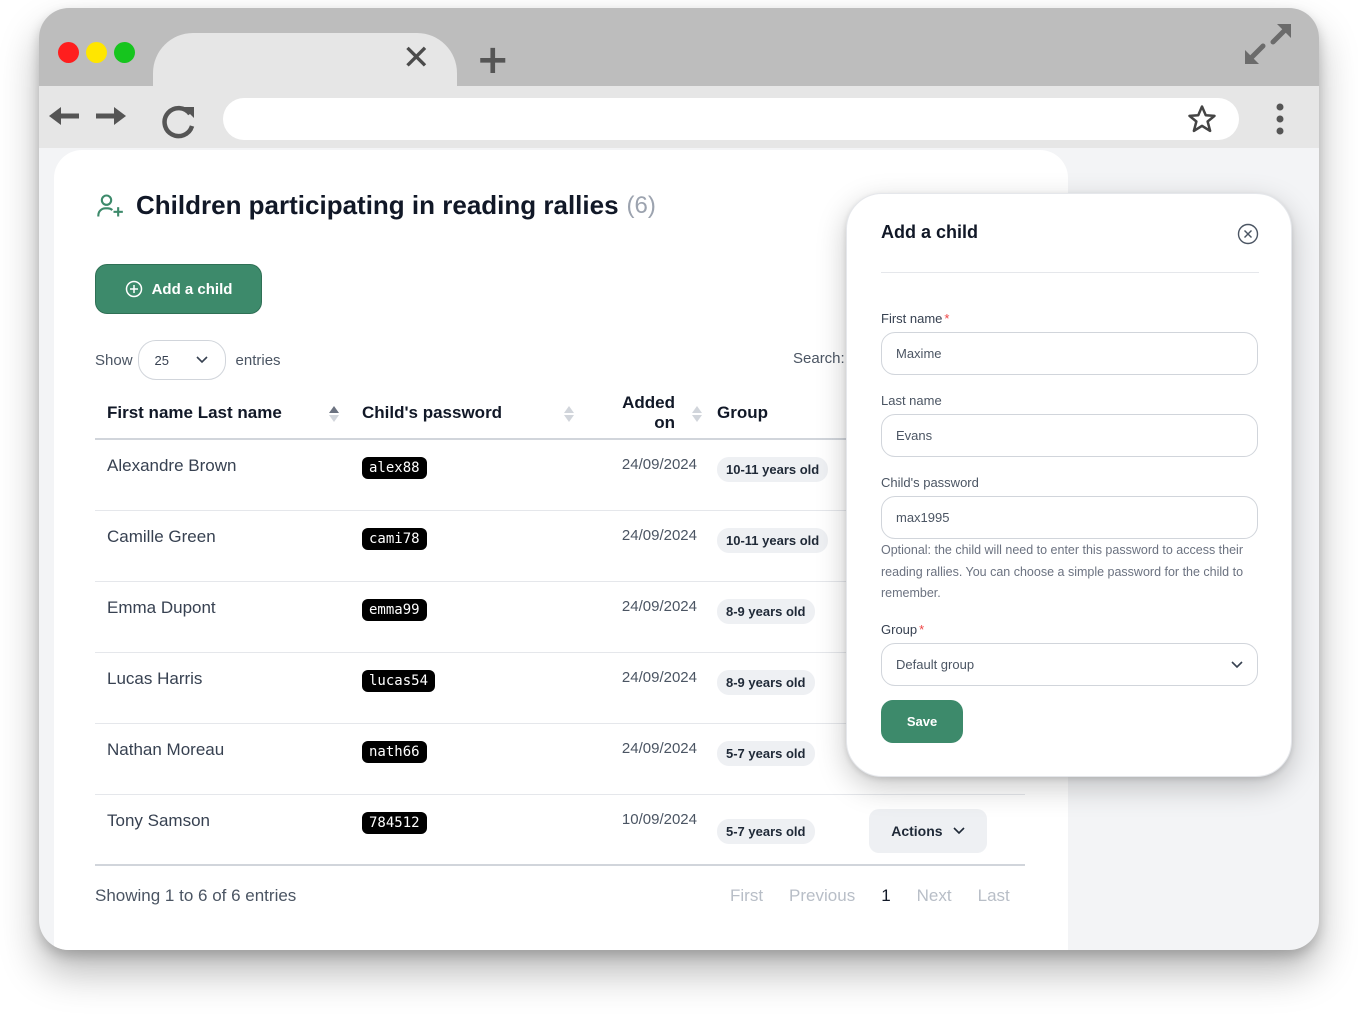 The image size is (1358, 1021). I want to click on column-header-group-label: Group, so click(742, 412).